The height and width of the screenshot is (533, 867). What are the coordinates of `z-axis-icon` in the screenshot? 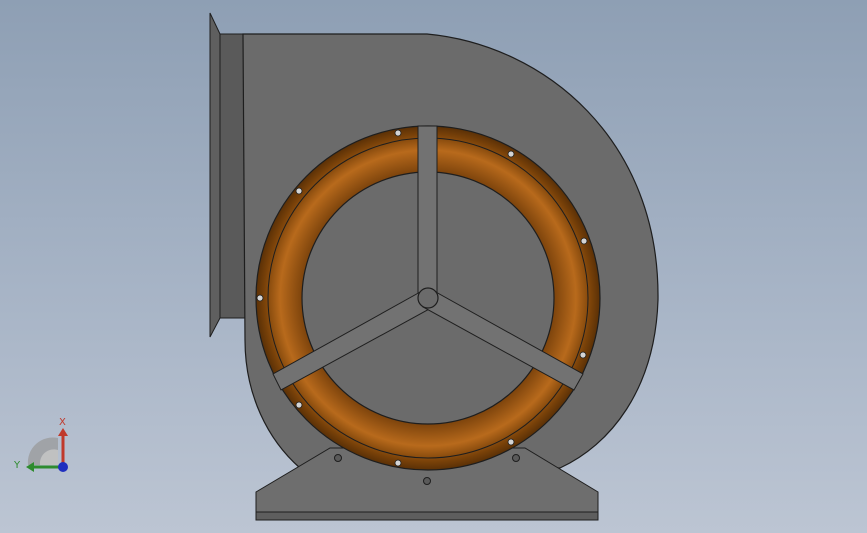 It's located at (63, 467).